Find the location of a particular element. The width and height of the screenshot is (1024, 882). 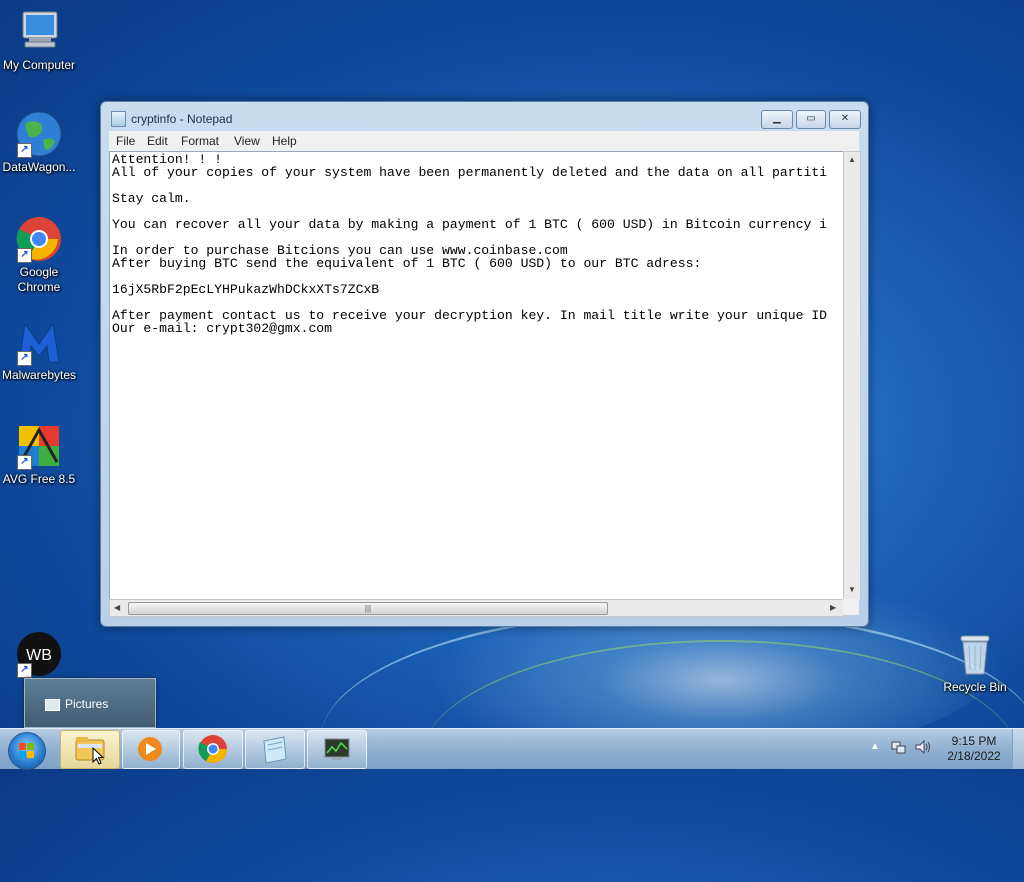

media-player-icon is located at coordinates (150, 749).